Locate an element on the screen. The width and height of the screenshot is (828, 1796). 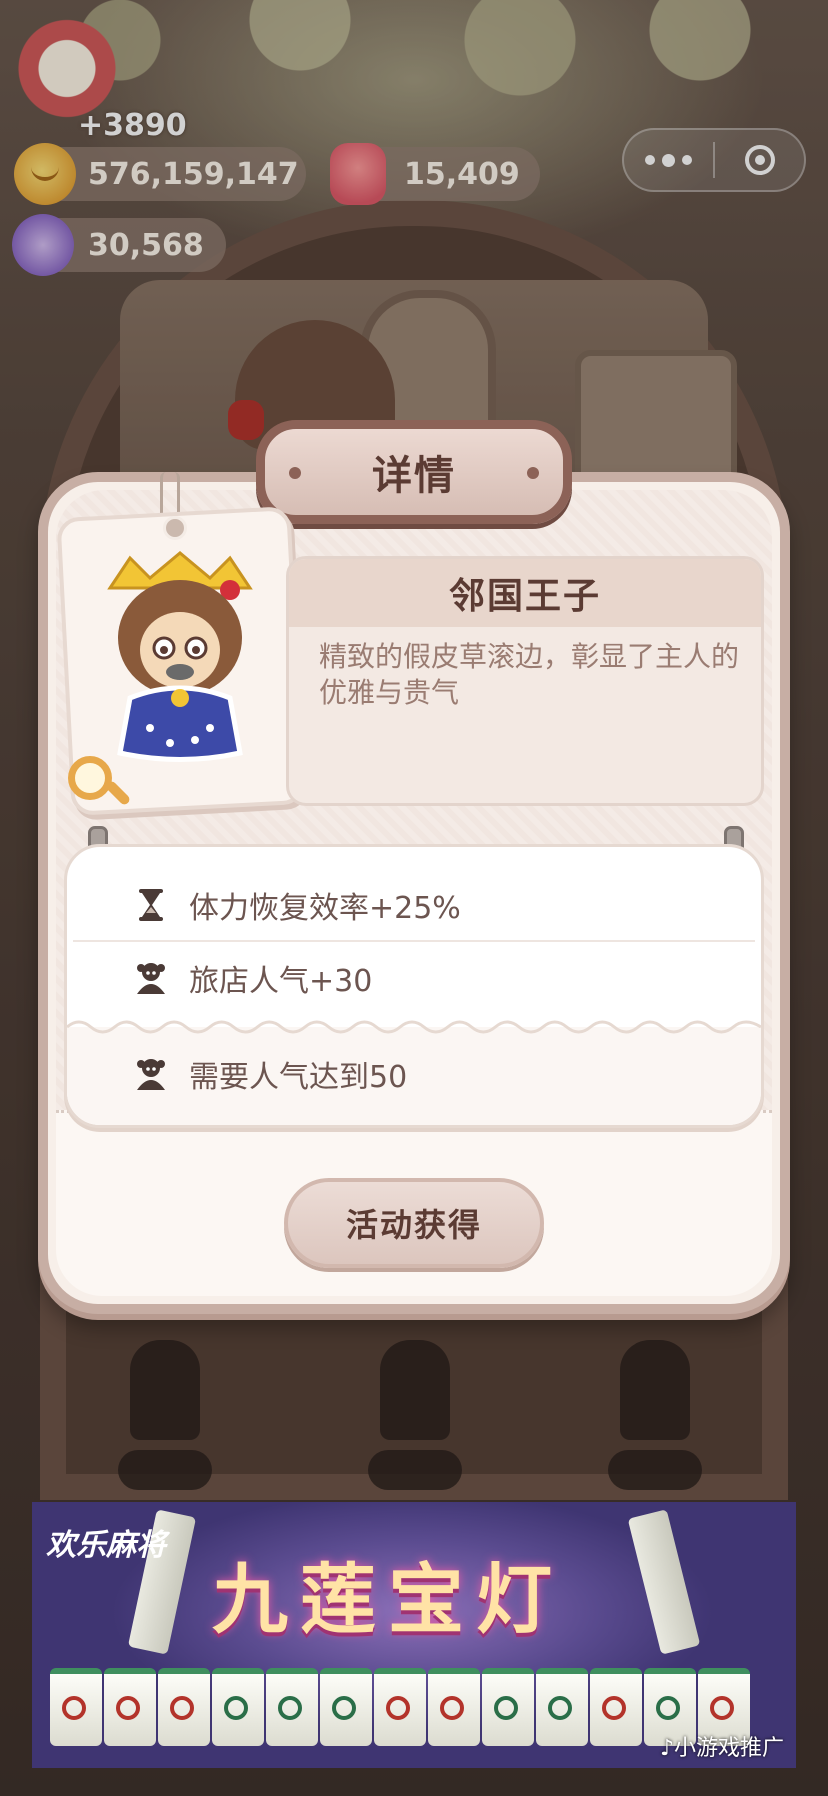
mahjong-tile-row is located at coordinates (400, 1707).